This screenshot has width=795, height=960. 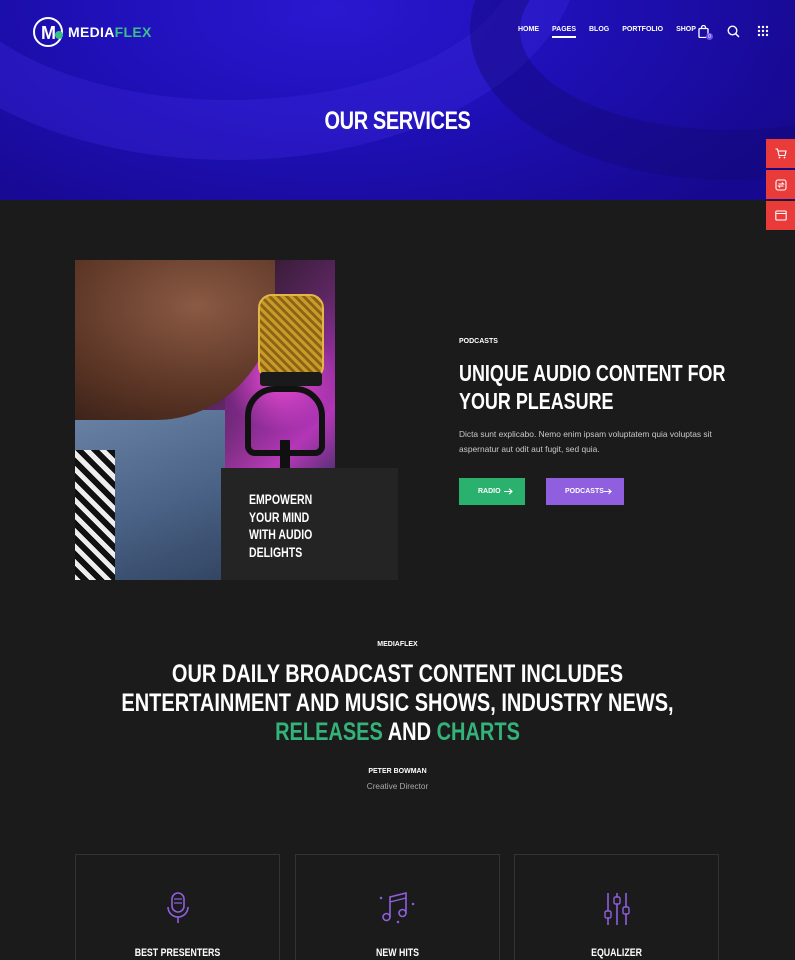 What do you see at coordinates (609, 387) in the screenshot?
I see `feature-title: UNIQUE AUDIO CONTENT FOR YOUR PLEASURE` at bounding box center [609, 387].